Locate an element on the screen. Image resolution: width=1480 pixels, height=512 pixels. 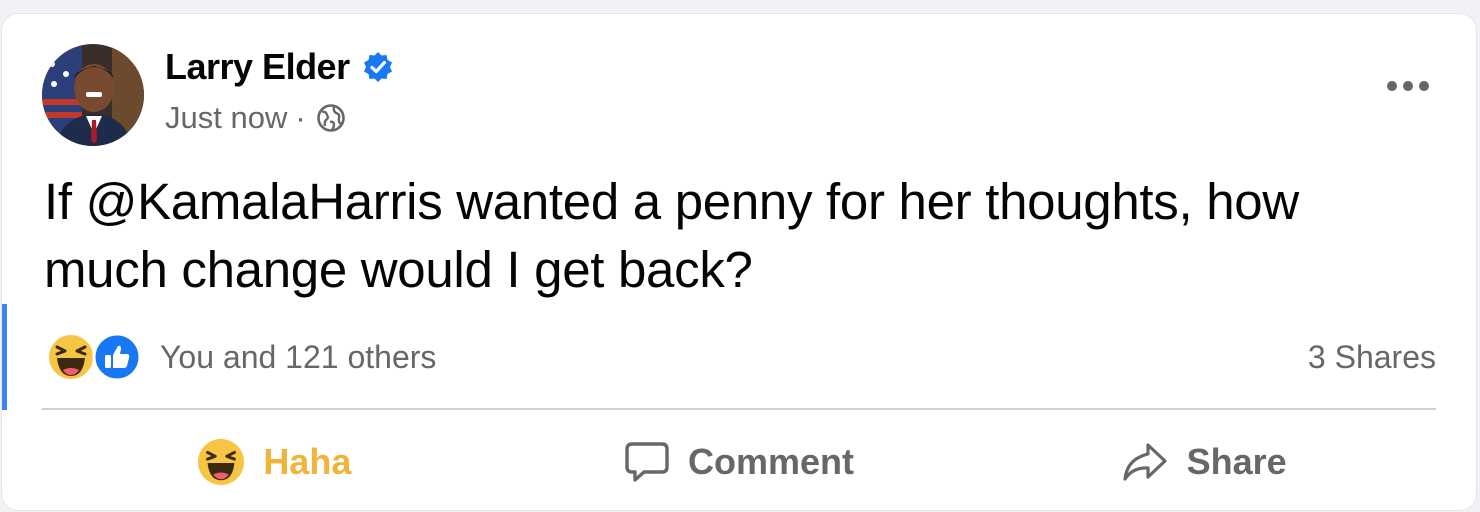
post-time: Just now is located at coordinates (226, 118).